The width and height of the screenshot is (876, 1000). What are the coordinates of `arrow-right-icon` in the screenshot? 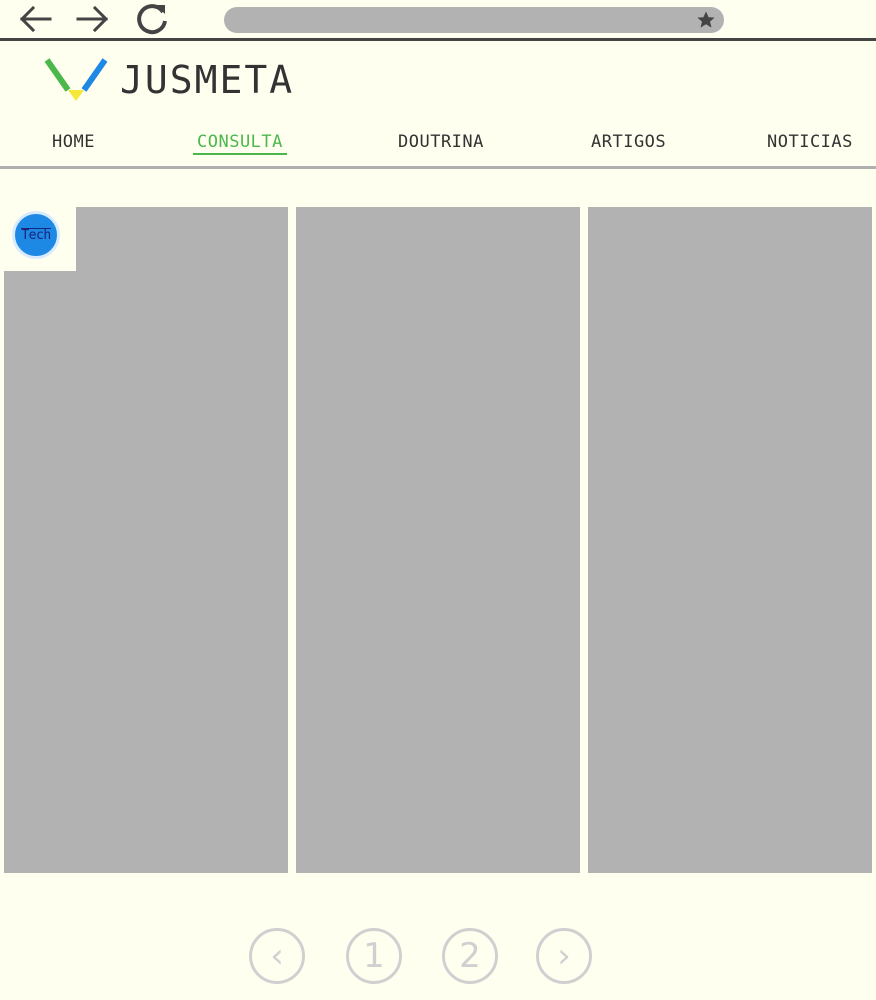 It's located at (92, 19).